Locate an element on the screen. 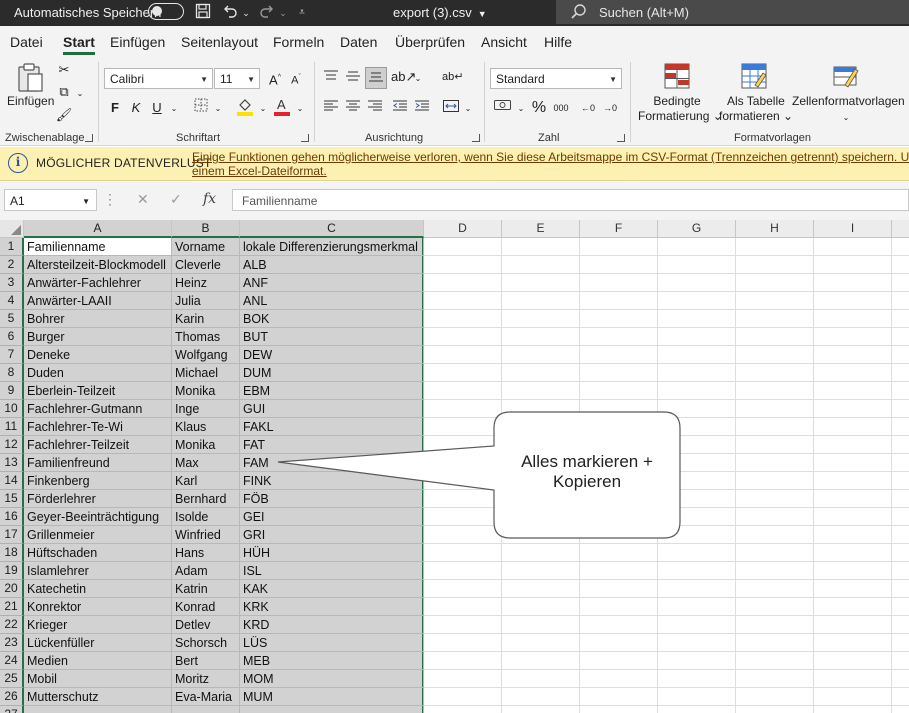 The height and width of the screenshot is (713, 909). tab-einfuegen: Einfügen is located at coordinates (137, 42).